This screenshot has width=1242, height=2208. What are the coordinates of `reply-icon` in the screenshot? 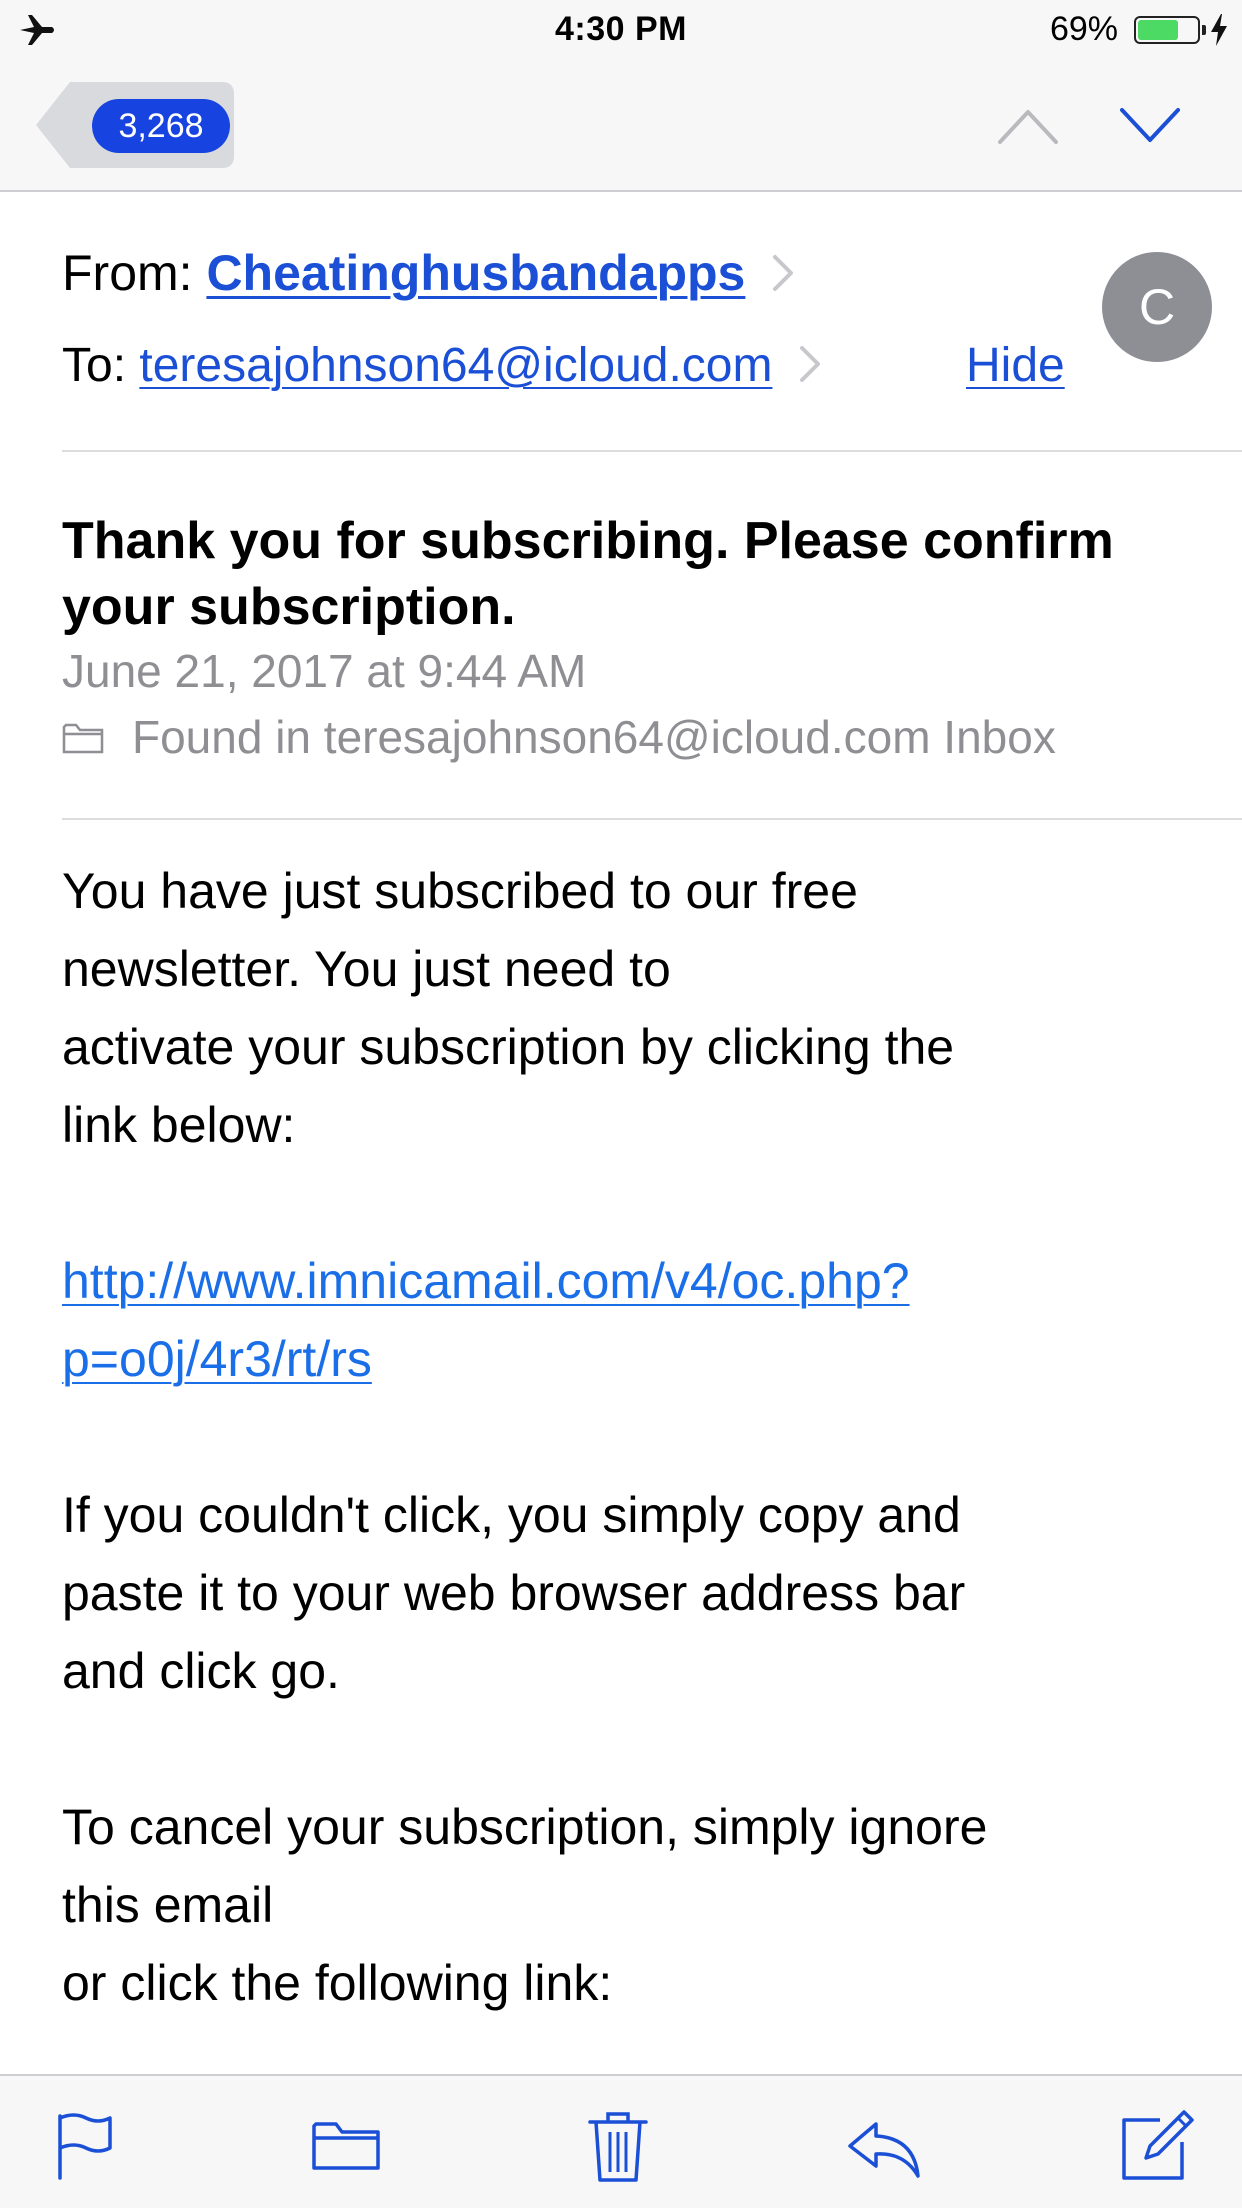 It's located at (884, 2150).